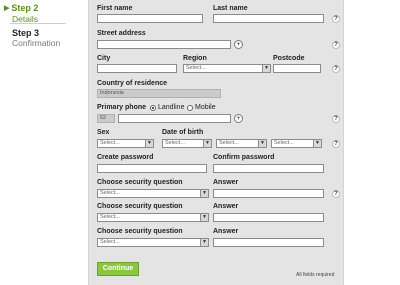  What do you see at coordinates (195, 58) in the screenshot?
I see `region-label: Region` at bounding box center [195, 58].